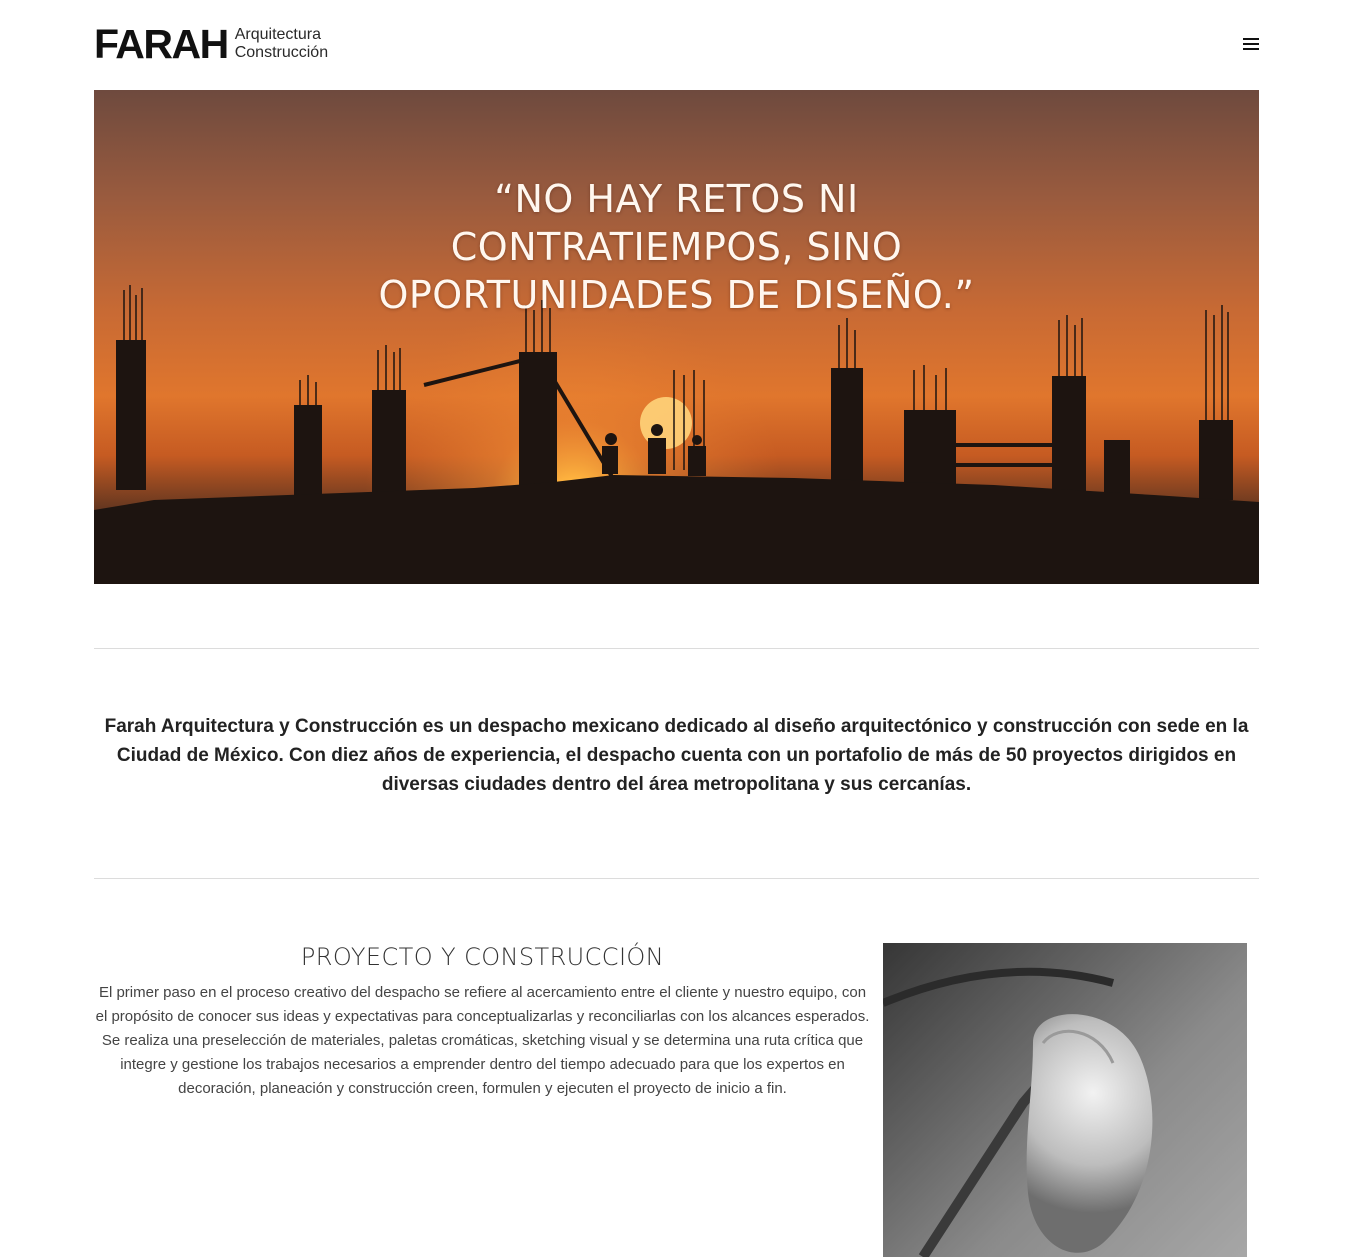 This screenshot has height=1257, width=1351. I want to click on logo-subtitle-line1: Arquitectura, so click(277, 34).